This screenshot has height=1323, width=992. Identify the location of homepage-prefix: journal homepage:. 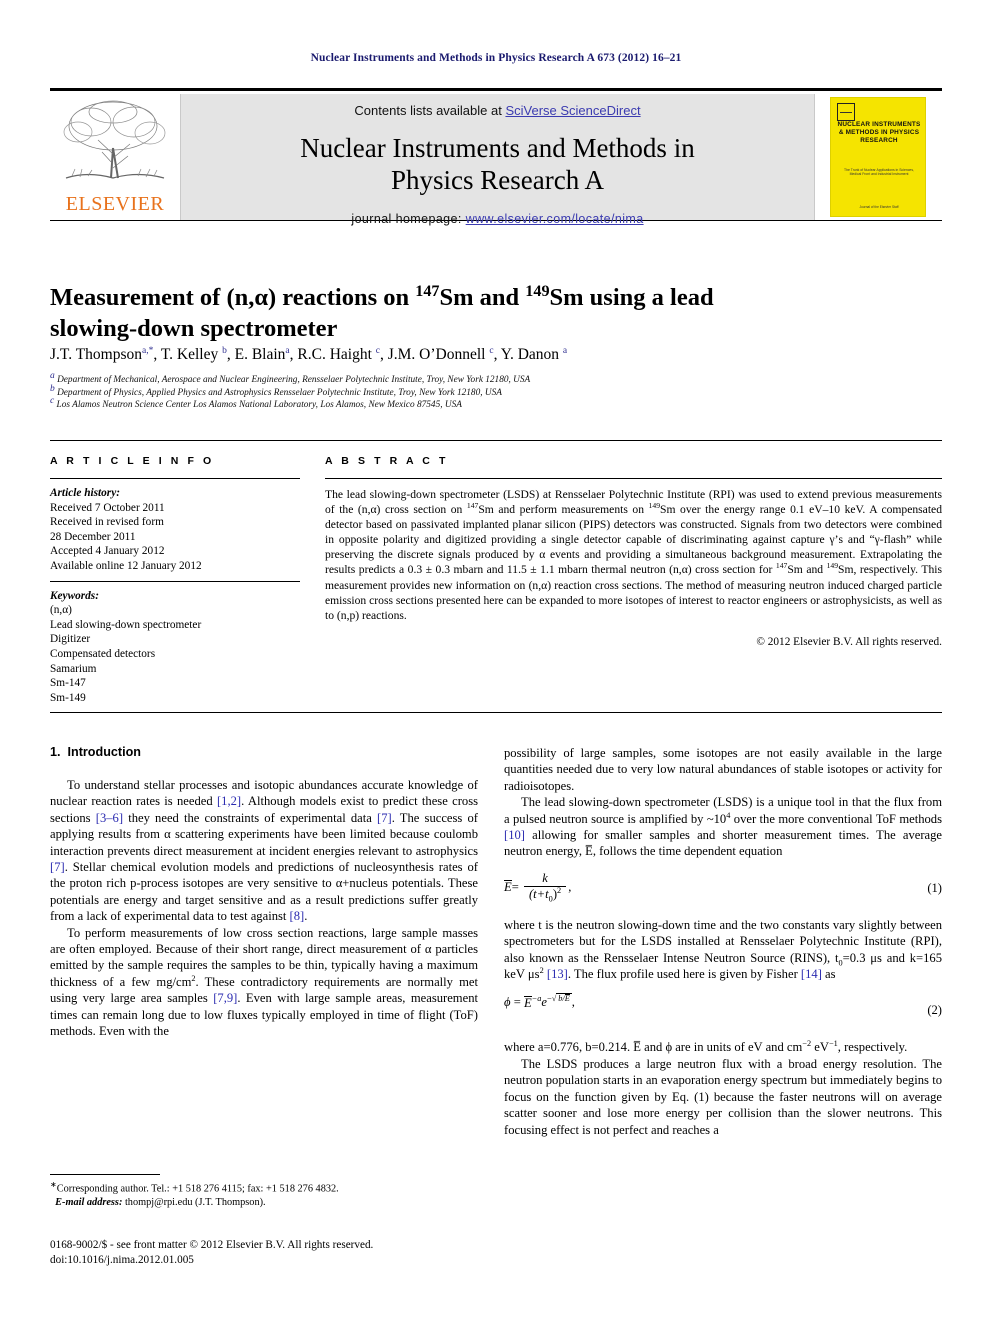
(408, 219).